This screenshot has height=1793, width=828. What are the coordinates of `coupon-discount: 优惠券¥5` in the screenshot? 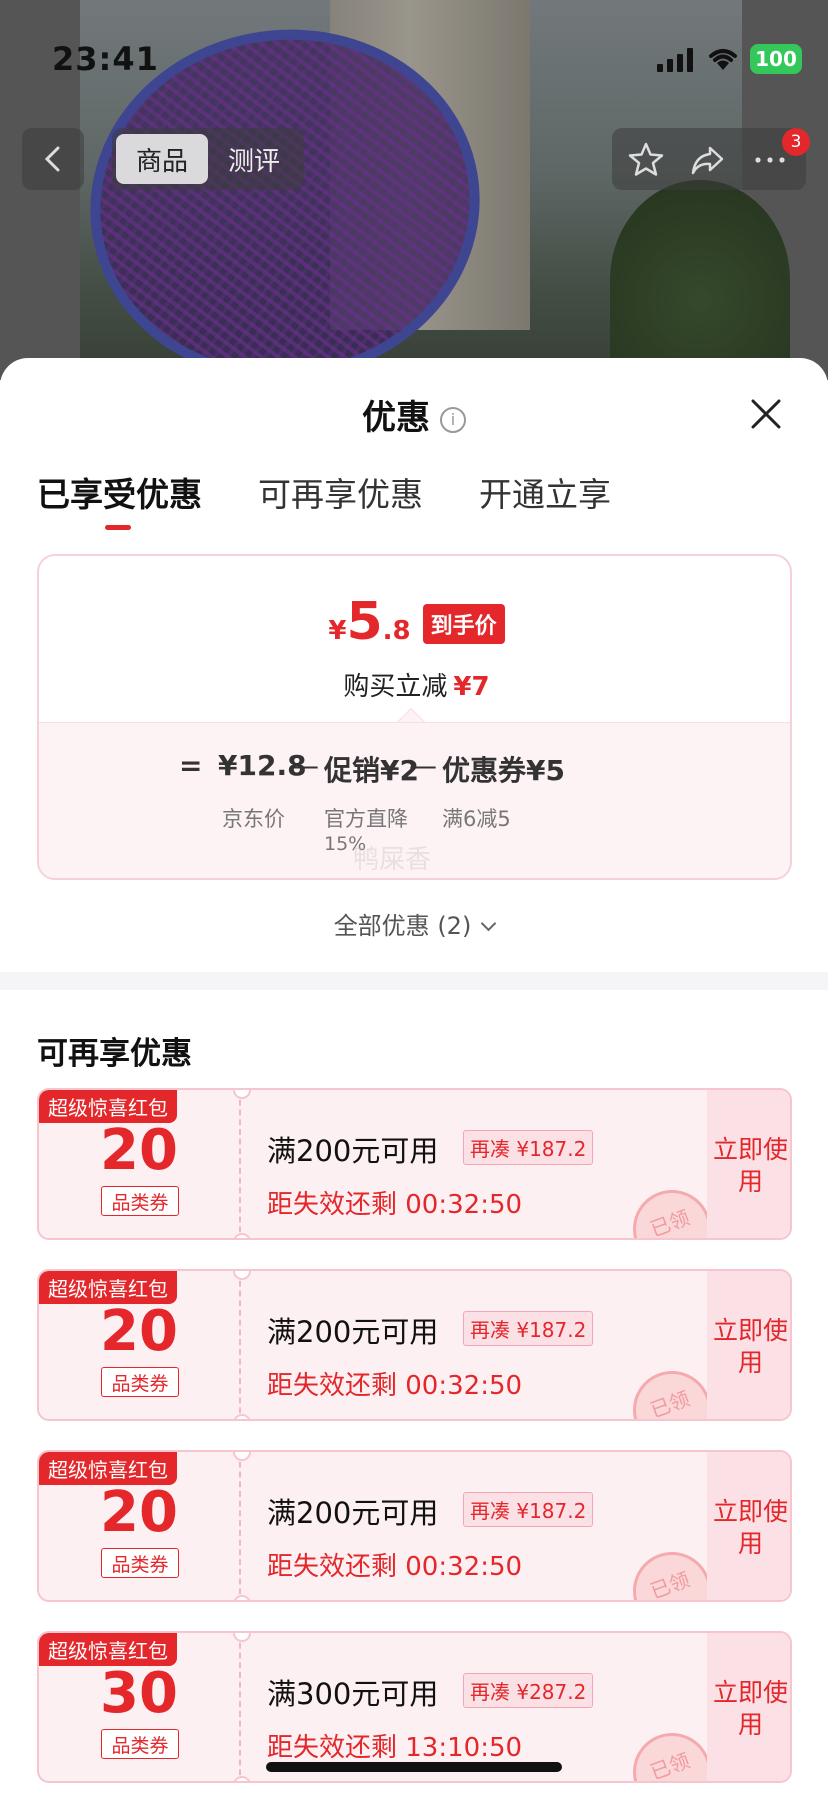 It's located at (503, 770).